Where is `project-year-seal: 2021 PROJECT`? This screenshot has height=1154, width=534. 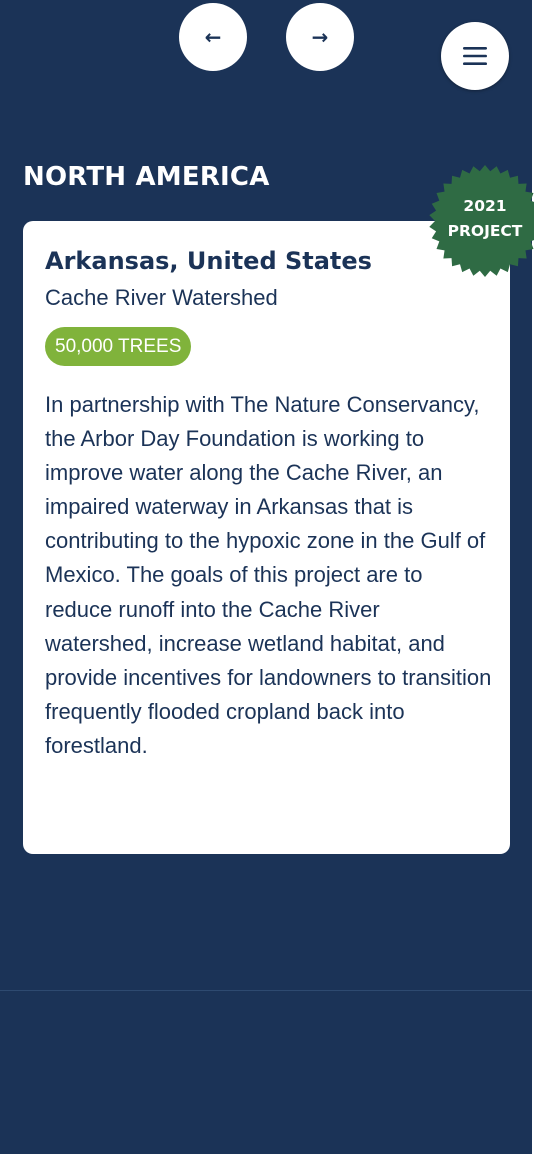 project-year-seal: 2021 PROJECT is located at coordinates (481, 221).